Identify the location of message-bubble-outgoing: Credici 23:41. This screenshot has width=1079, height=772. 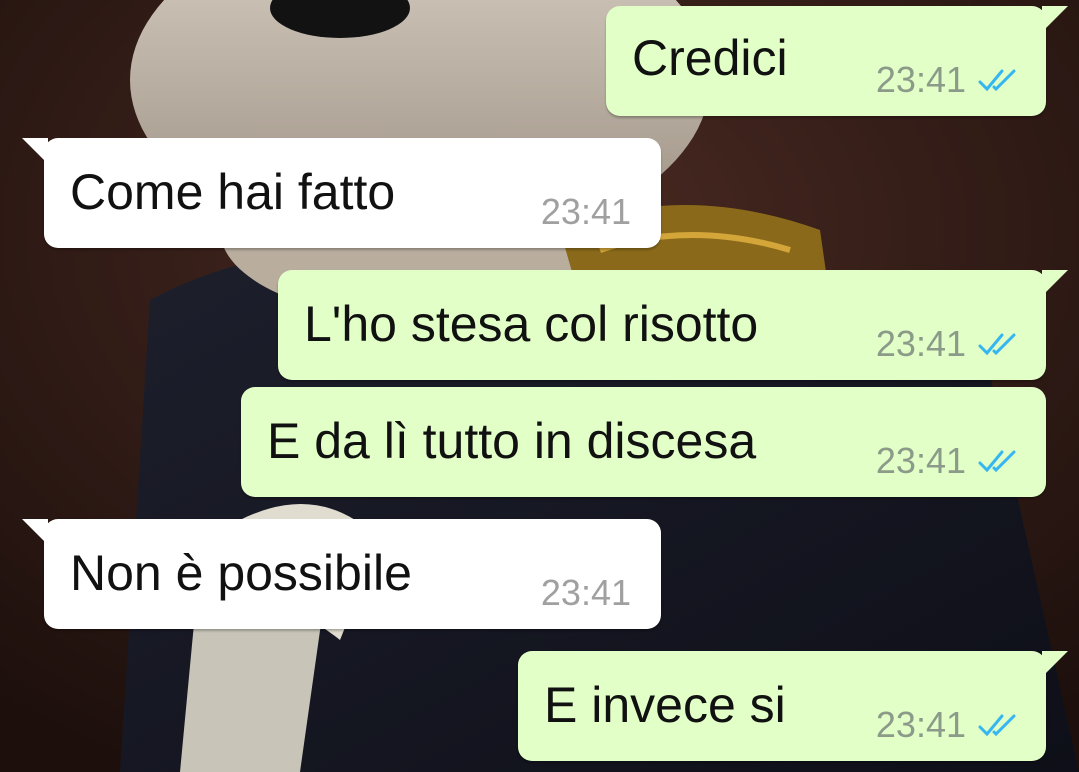
(837, 61).